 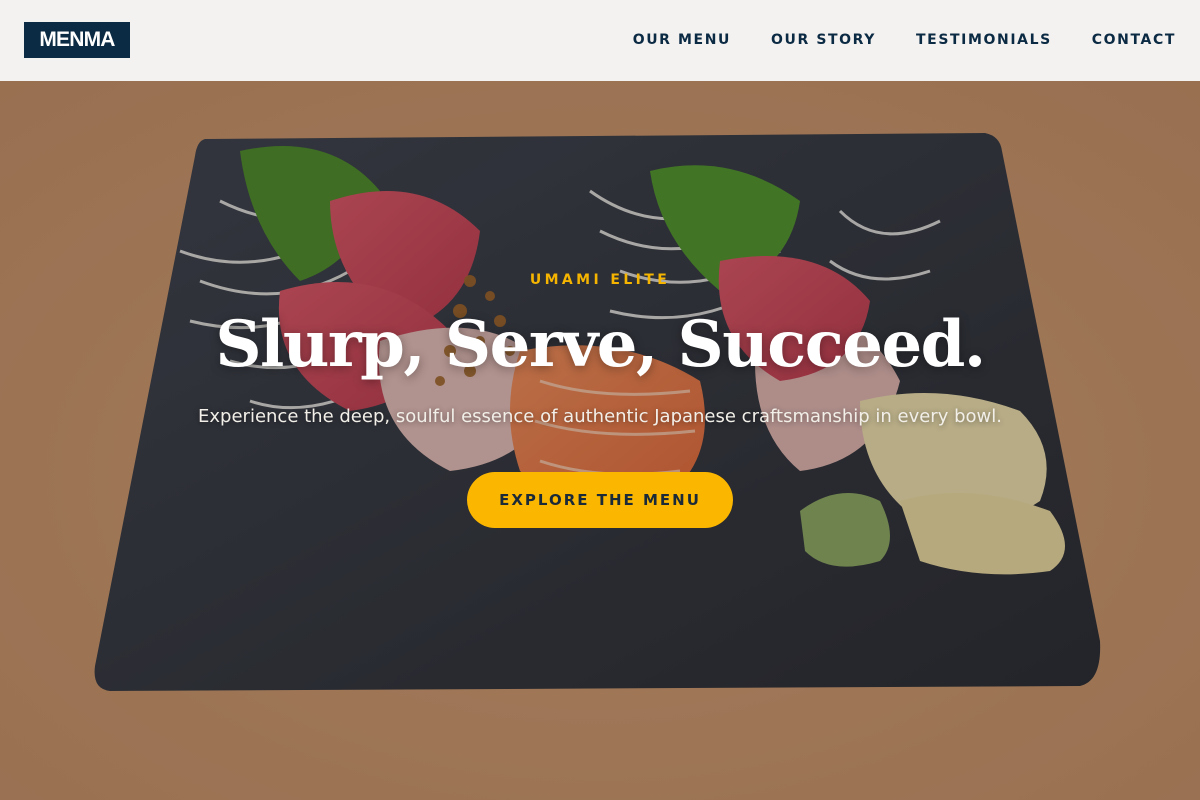 I want to click on hero-eyebrow: UMAMI ELITE, so click(x=600, y=280).